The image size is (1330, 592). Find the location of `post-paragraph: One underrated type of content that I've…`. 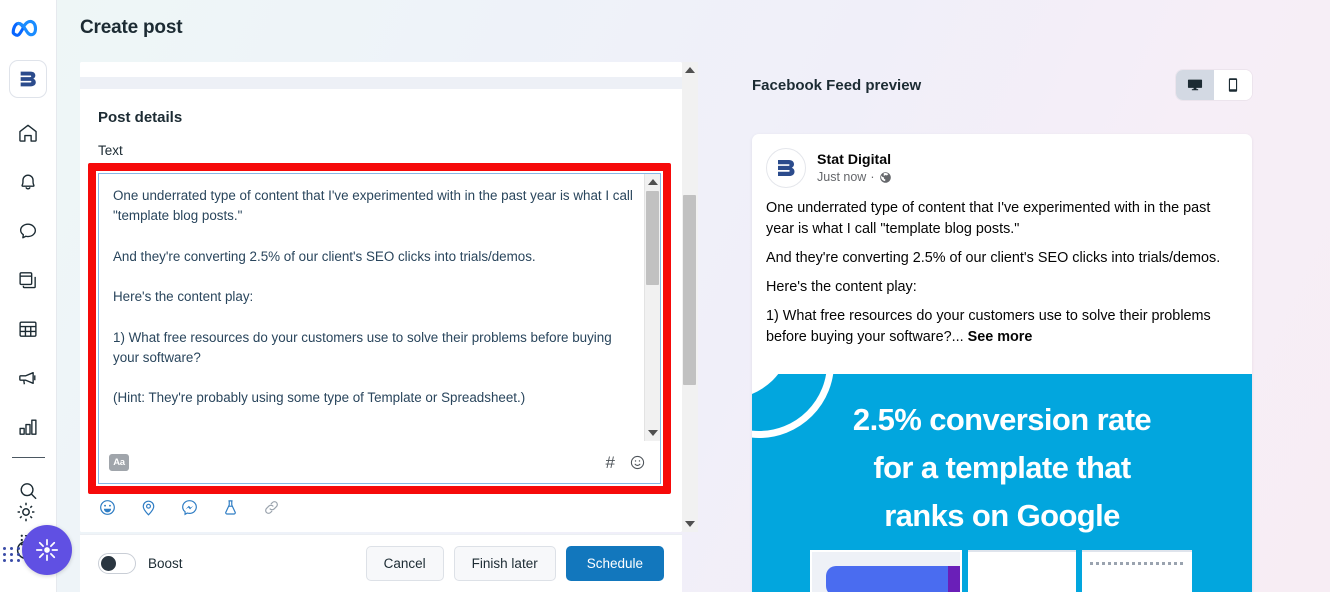

post-paragraph: One underrated type of content that I've… is located at coordinates (988, 218).